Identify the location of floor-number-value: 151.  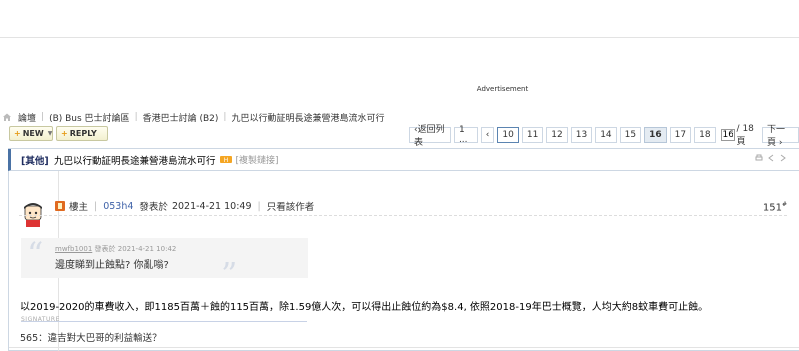
(772, 208).